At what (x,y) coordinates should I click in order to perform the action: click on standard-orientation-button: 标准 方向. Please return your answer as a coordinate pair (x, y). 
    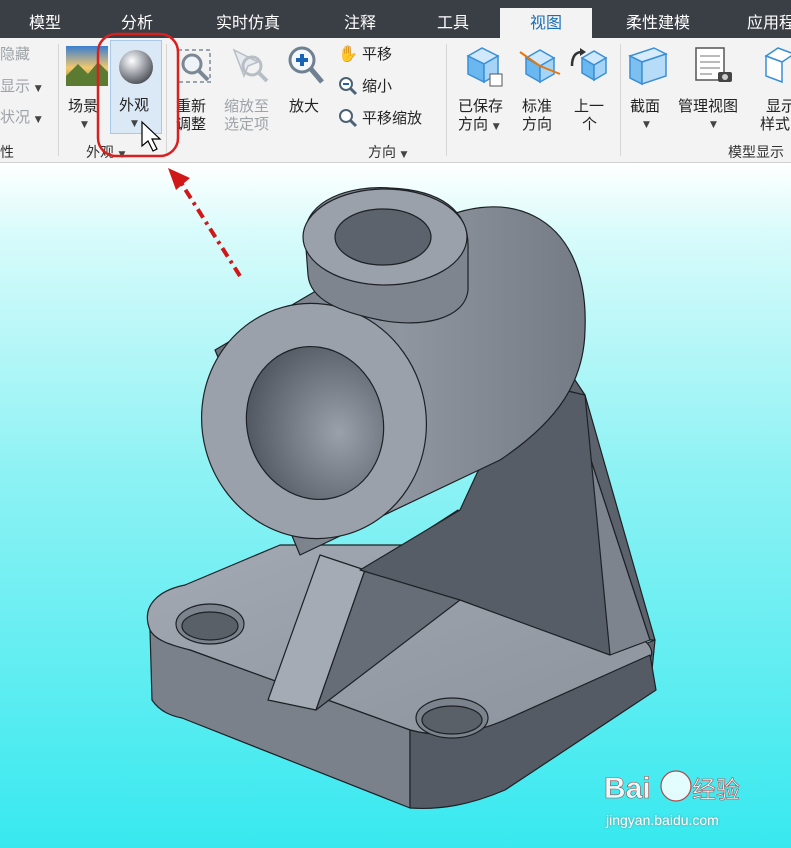
    Looking at the image, I should click on (541, 87).